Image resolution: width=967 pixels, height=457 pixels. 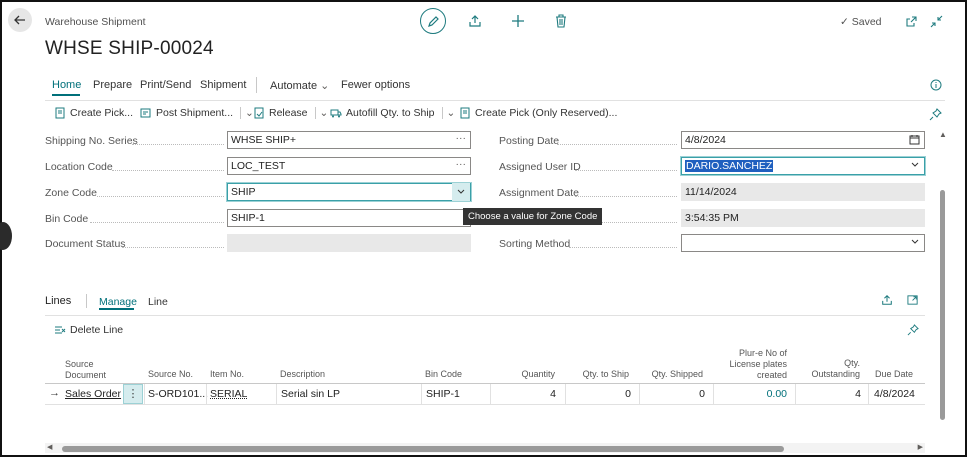 I want to click on delete-button, so click(x=561, y=21).